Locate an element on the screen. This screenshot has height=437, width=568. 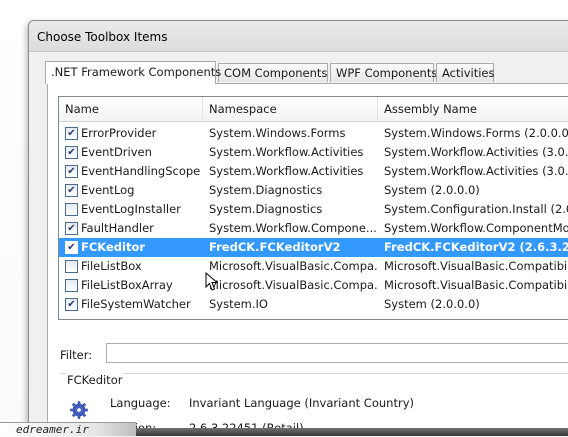
row-name: FCKeditor is located at coordinates (113, 247).